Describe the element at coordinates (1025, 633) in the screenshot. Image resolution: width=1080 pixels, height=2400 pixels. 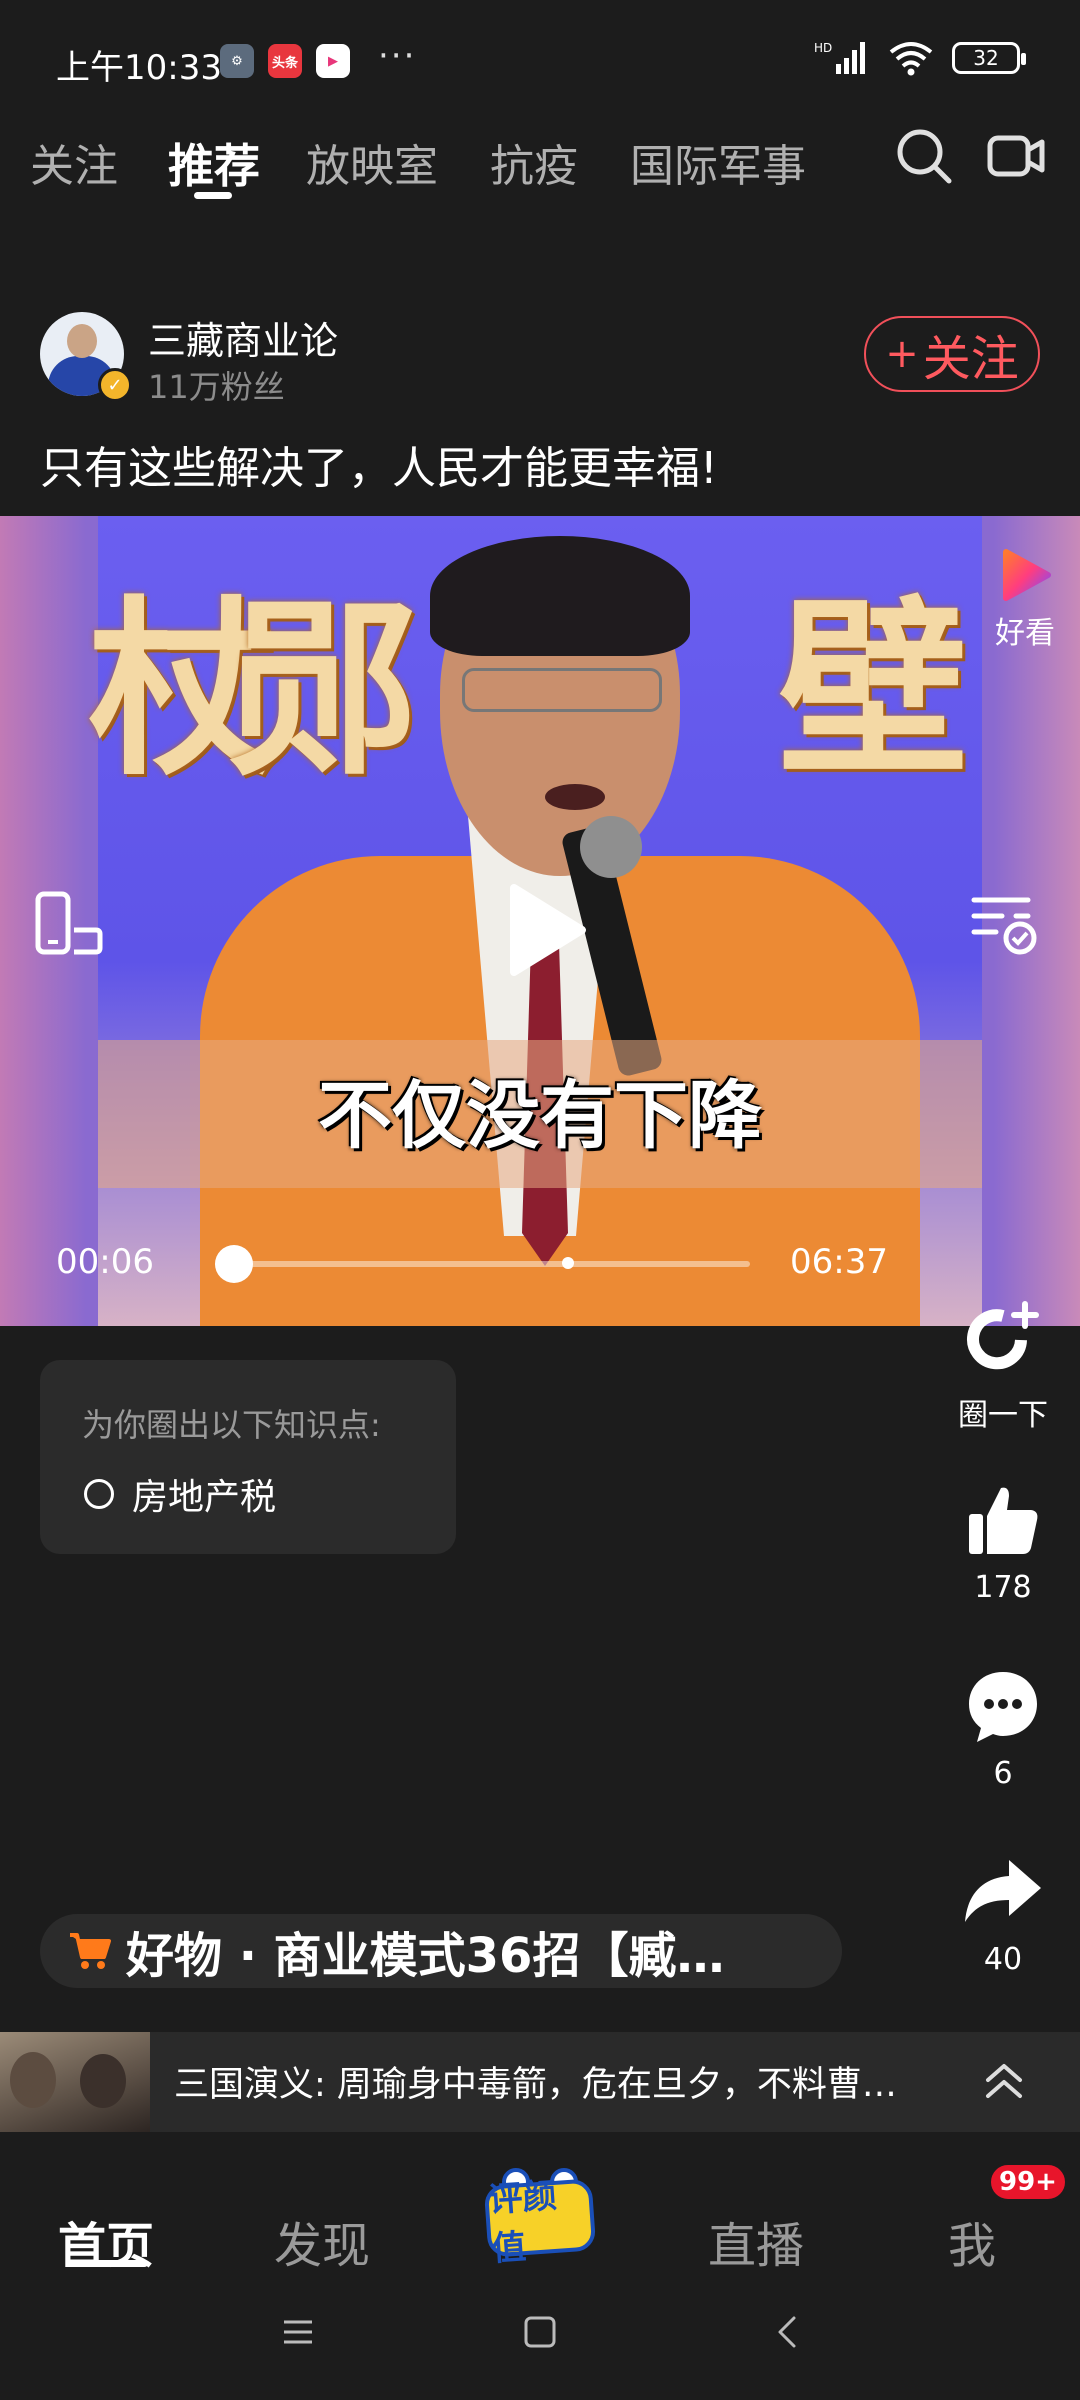
I see `haokan-label: 好看` at that location.